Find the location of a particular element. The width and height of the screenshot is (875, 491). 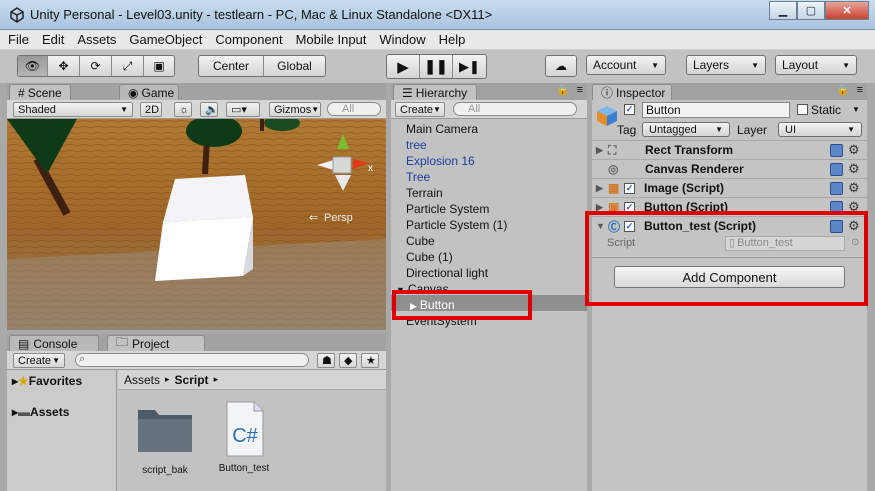

filter-label-icon: ◆ is located at coordinates (348, 360).